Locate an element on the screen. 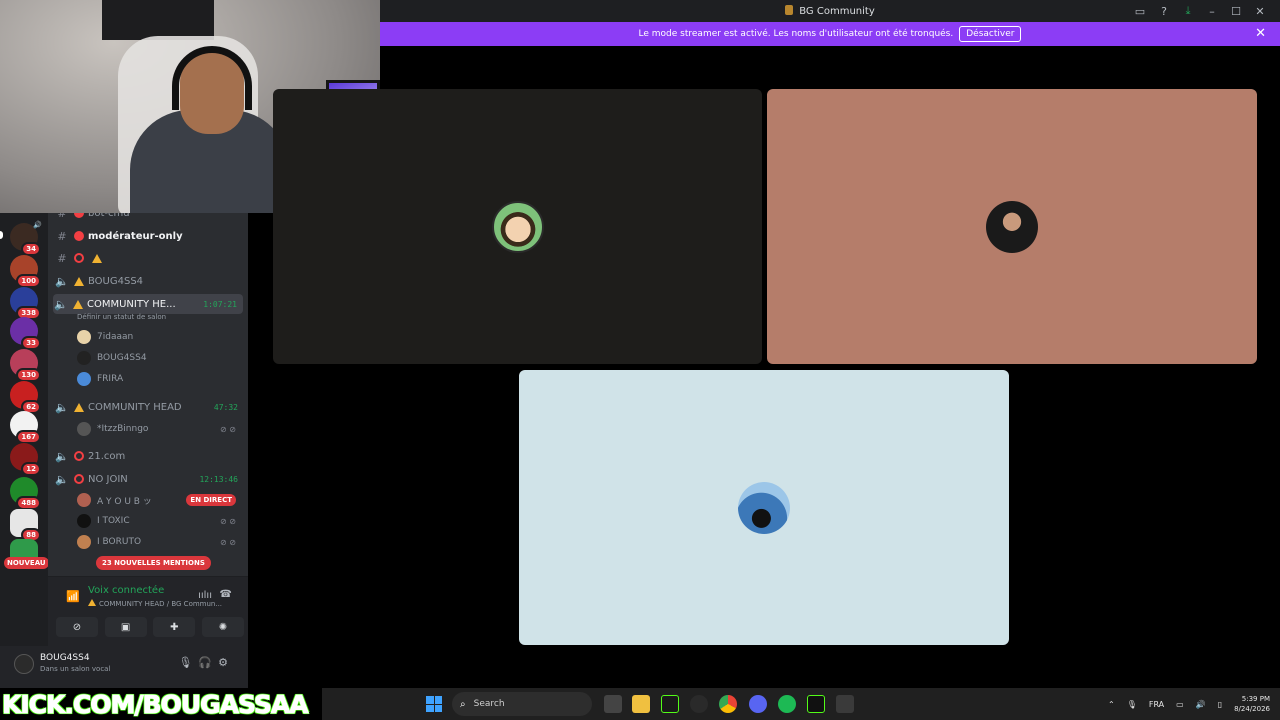 This screenshot has height=720, width=1280. windows-start-icon is located at coordinates (434, 704).